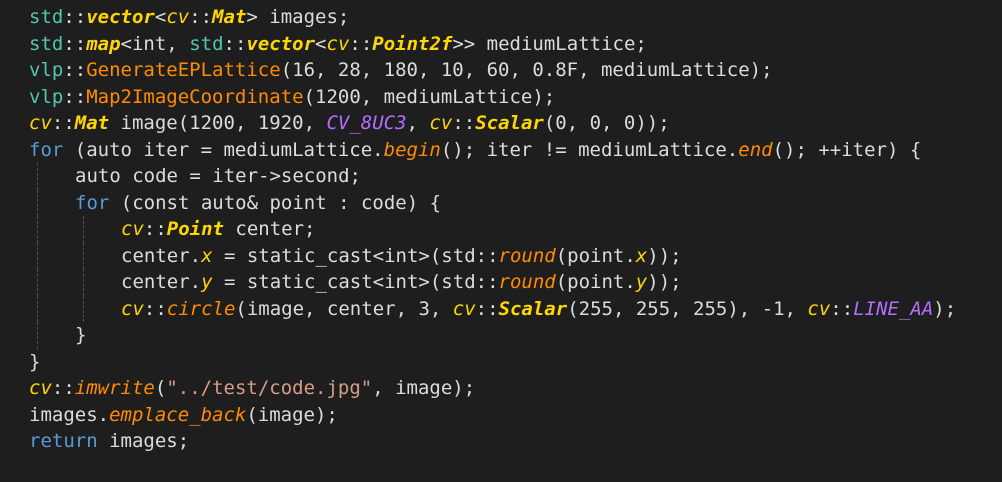 This screenshot has height=482, width=1002. I want to click on code-token: (image, center, 3,, so click(344, 308).